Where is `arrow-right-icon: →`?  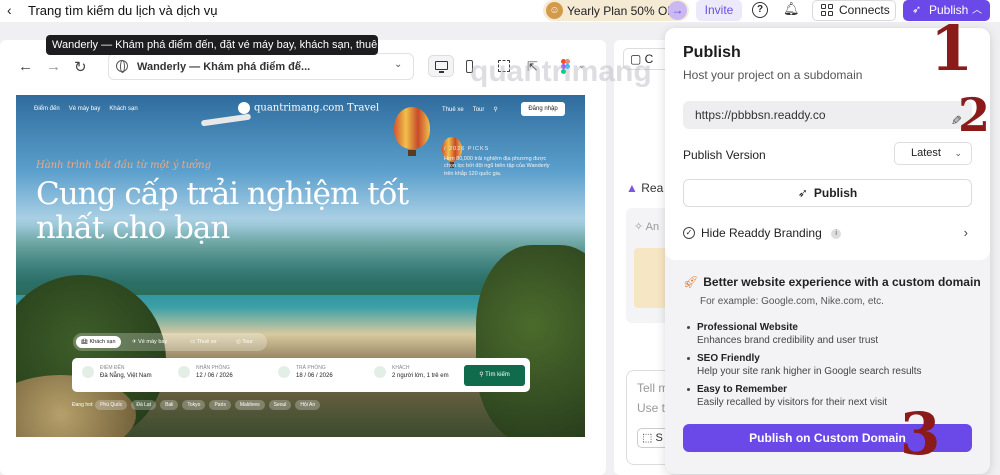
arrow-right-icon: → is located at coordinates (677, 10).